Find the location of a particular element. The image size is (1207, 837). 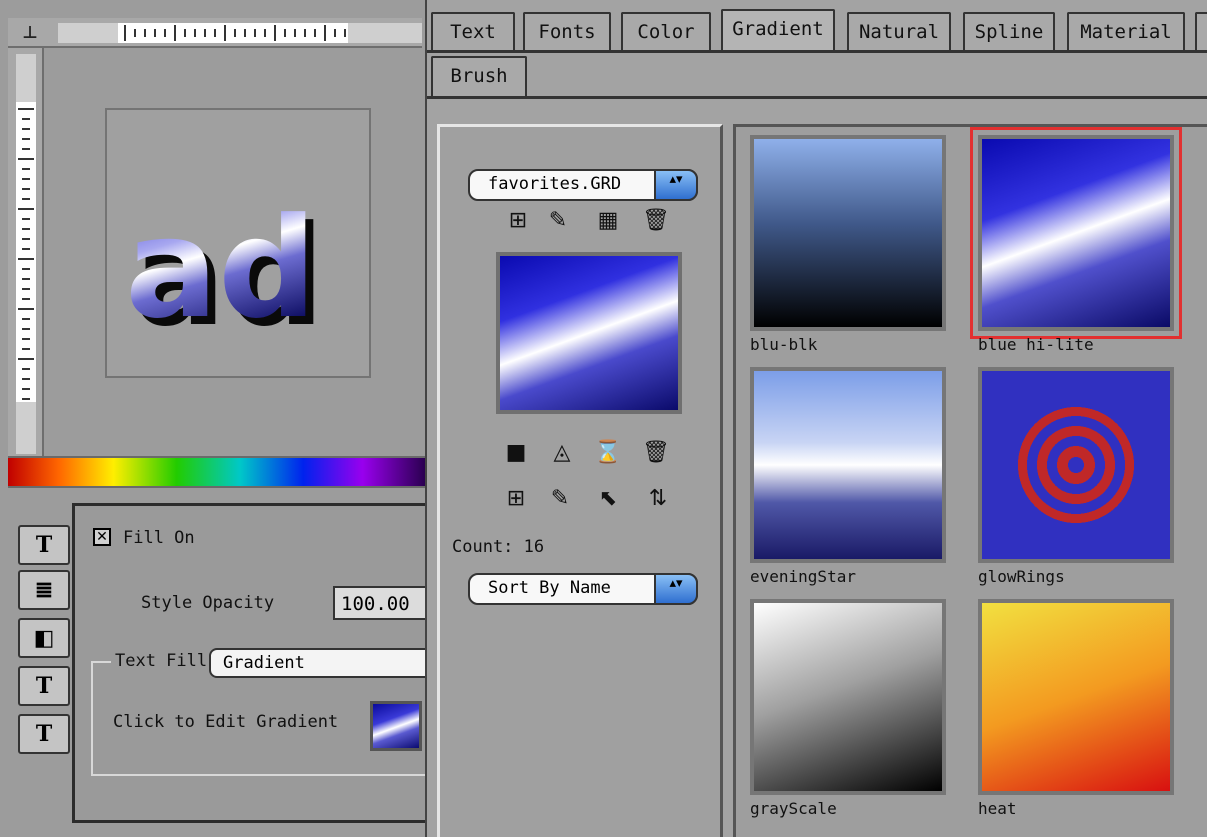

gradient-label: grayScale is located at coordinates (793, 808).